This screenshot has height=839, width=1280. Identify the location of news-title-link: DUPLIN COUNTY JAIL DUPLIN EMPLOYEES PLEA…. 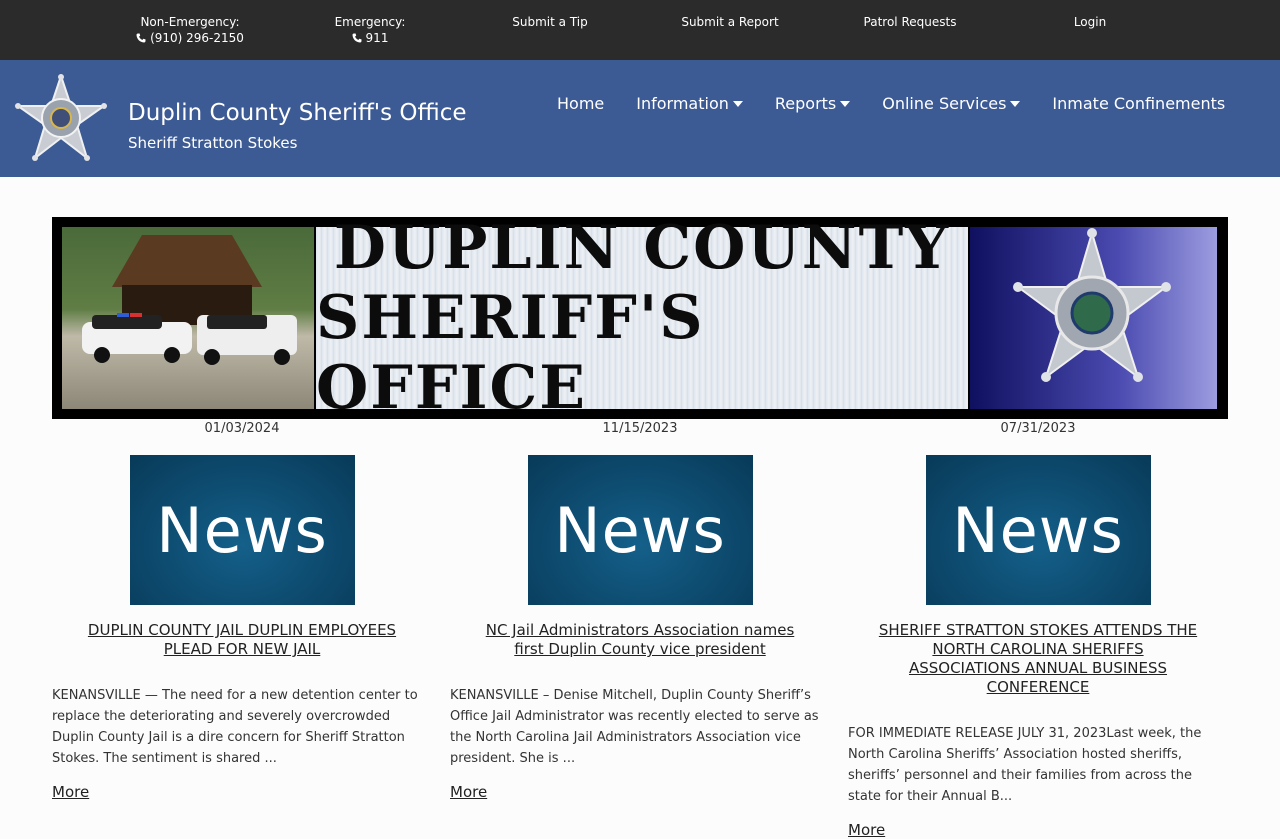
(242, 640).